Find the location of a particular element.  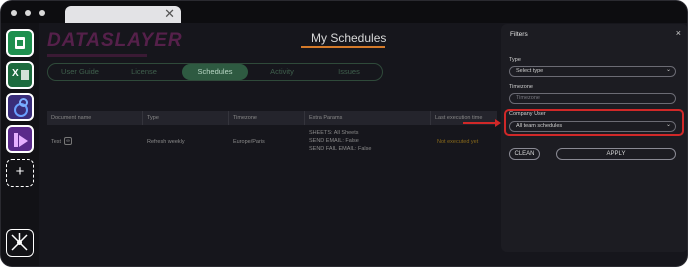

looker-studio-icon is located at coordinates (20, 107).